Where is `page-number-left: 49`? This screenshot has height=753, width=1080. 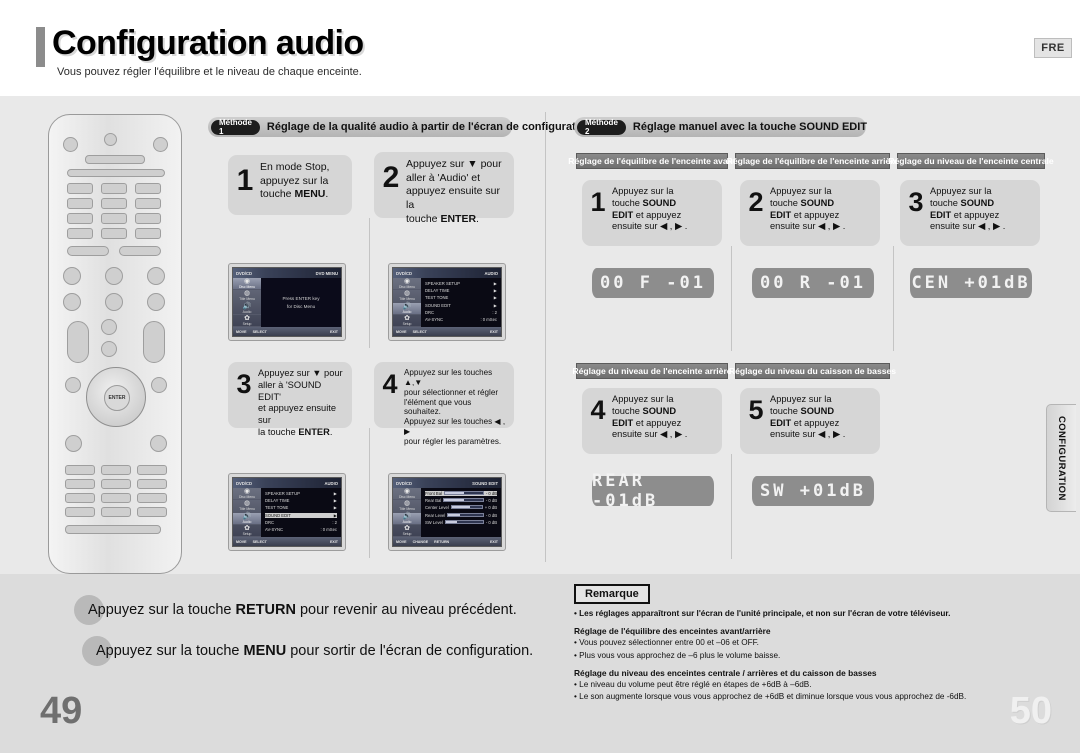
page-number-left: 49 is located at coordinates (61, 711).